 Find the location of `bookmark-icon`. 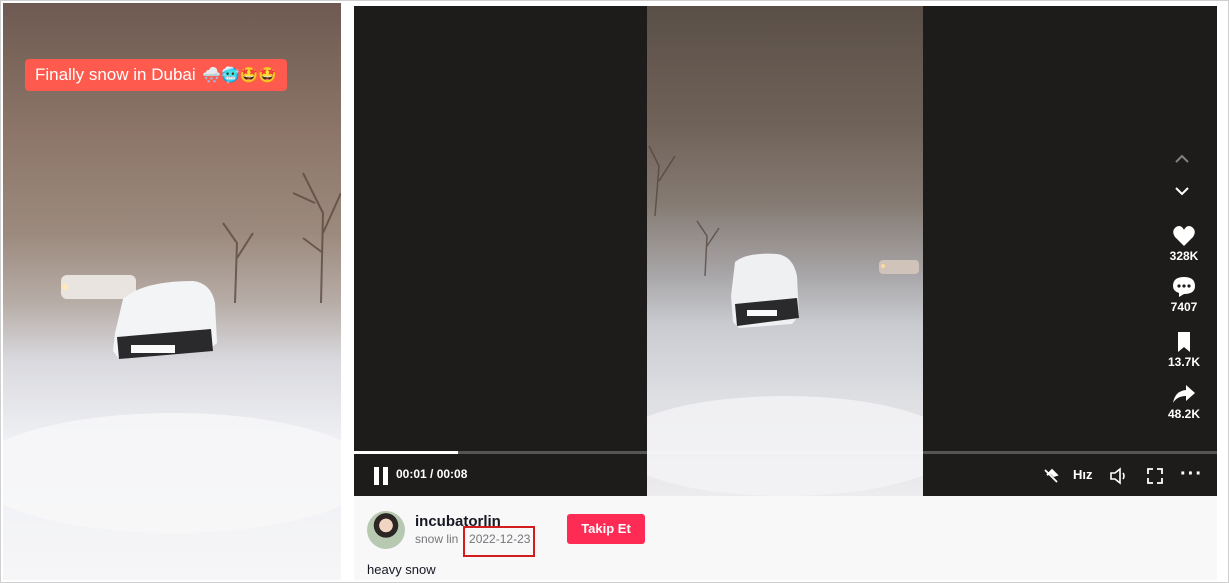

bookmark-icon is located at coordinates (1184, 342).